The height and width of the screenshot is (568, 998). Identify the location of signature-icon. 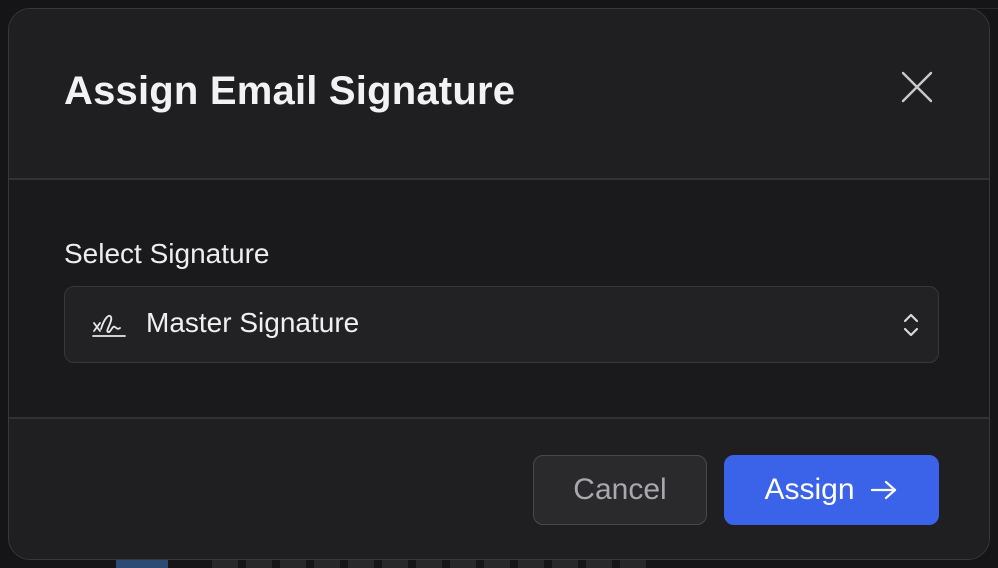
(109, 325).